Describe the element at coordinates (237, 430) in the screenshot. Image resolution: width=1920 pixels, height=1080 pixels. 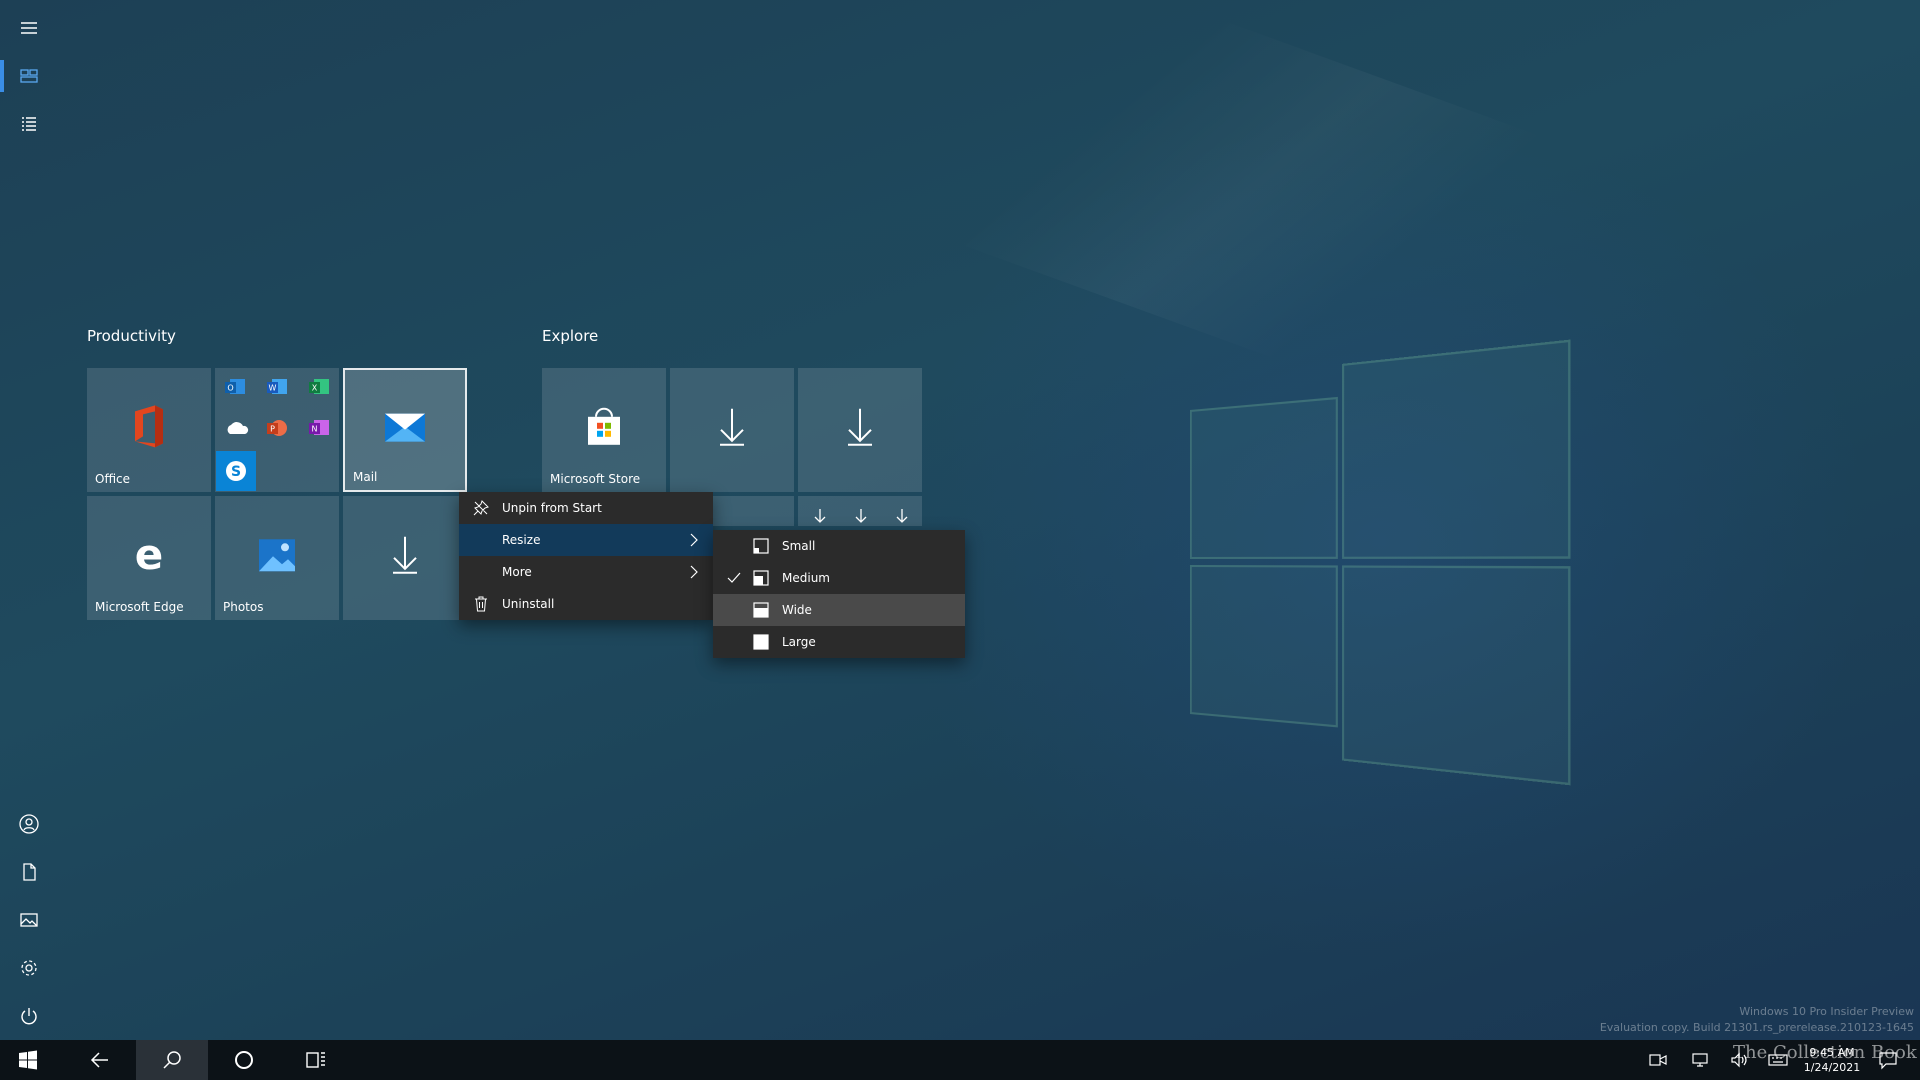
I see `onedrive-icon` at that location.